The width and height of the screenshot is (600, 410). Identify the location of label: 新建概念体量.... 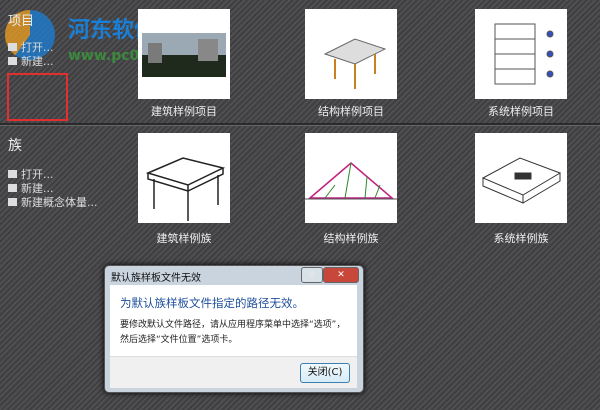
(59, 202).